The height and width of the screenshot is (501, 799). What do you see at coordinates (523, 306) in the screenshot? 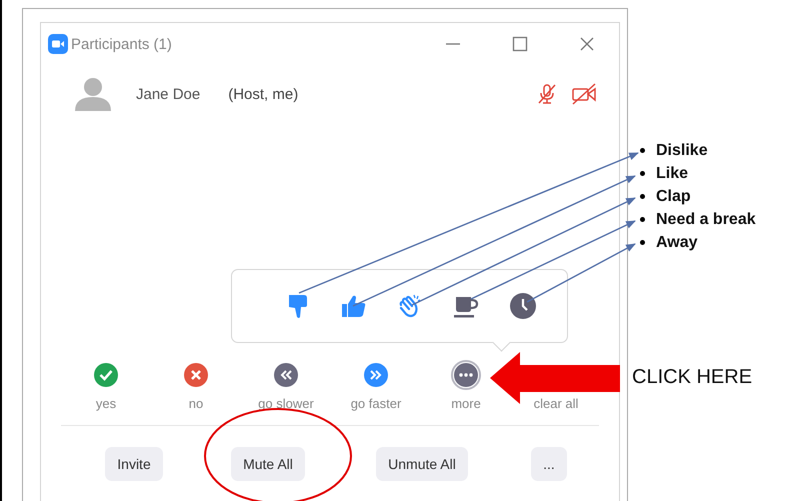
I see `clock-icon` at bounding box center [523, 306].